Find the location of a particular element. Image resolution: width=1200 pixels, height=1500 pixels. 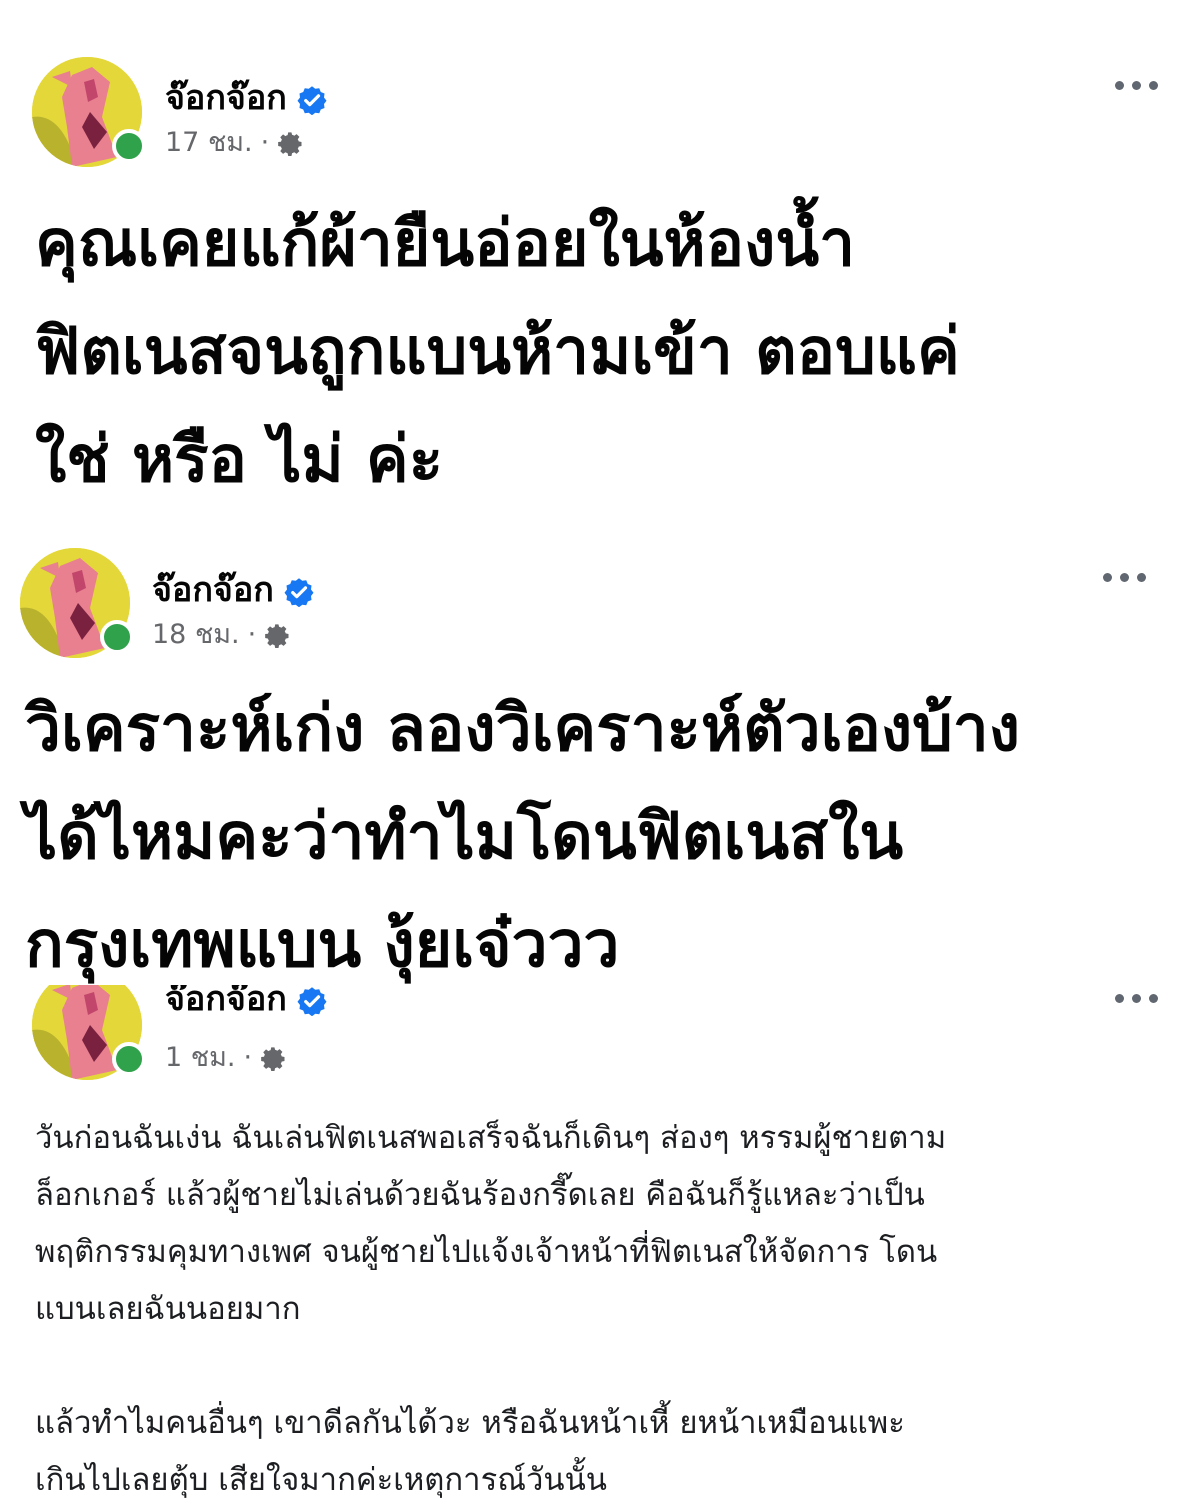

post-meta: 18 ชม. · is located at coordinates (222, 633).